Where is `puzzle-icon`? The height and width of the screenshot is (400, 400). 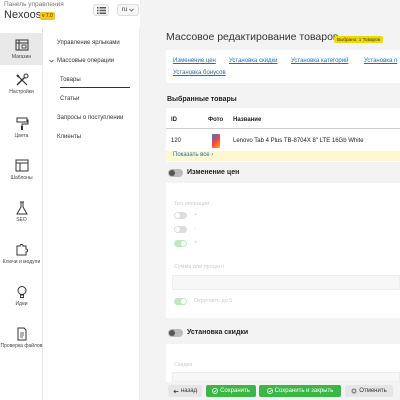
puzzle-icon is located at coordinates (22, 250).